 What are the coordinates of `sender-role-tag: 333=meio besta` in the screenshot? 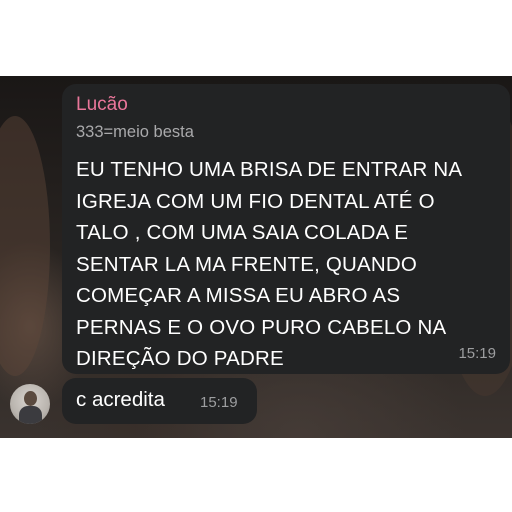 It's located at (135, 132).